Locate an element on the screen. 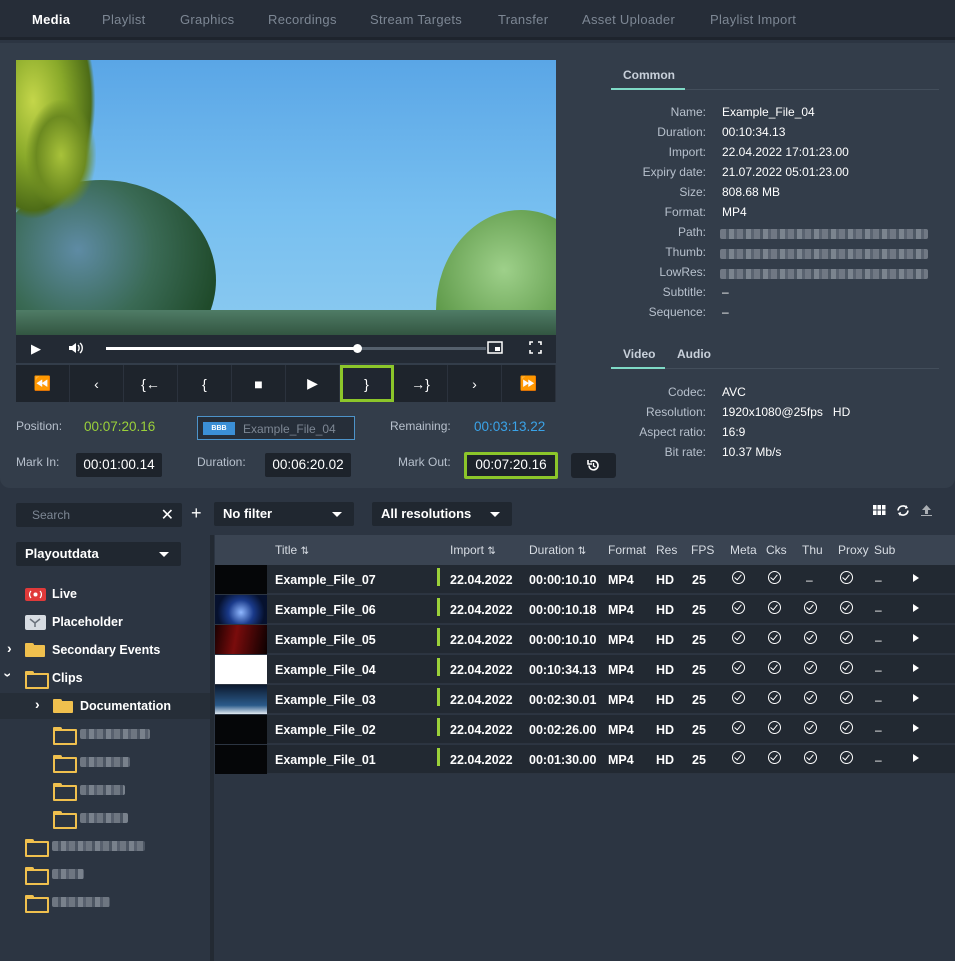 The width and height of the screenshot is (955, 961). play-icon: ▶ is located at coordinates (36, 349).